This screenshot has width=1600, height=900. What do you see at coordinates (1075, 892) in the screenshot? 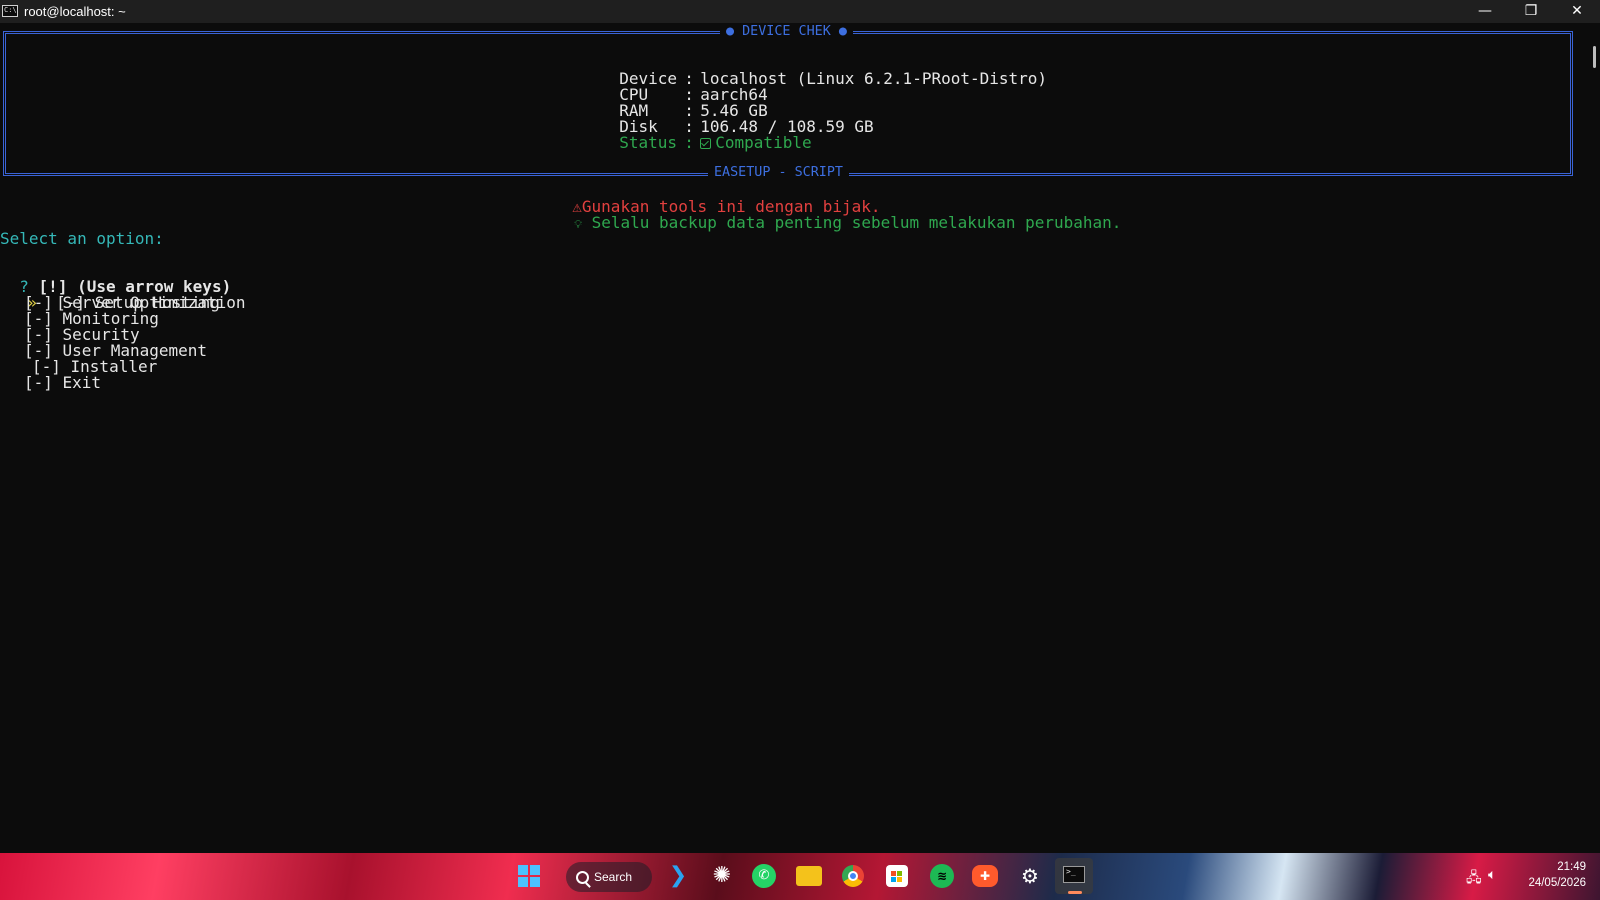
I see `active-indicator` at bounding box center [1075, 892].